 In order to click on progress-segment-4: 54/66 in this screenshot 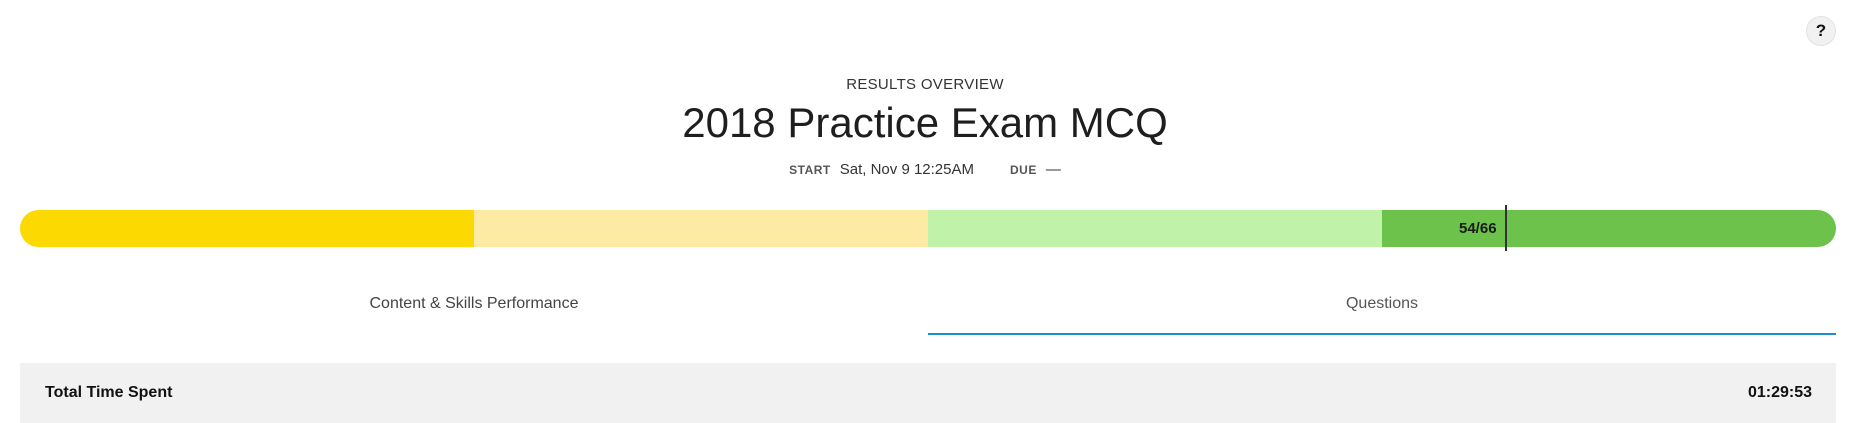, I will do `click(1609, 228)`.